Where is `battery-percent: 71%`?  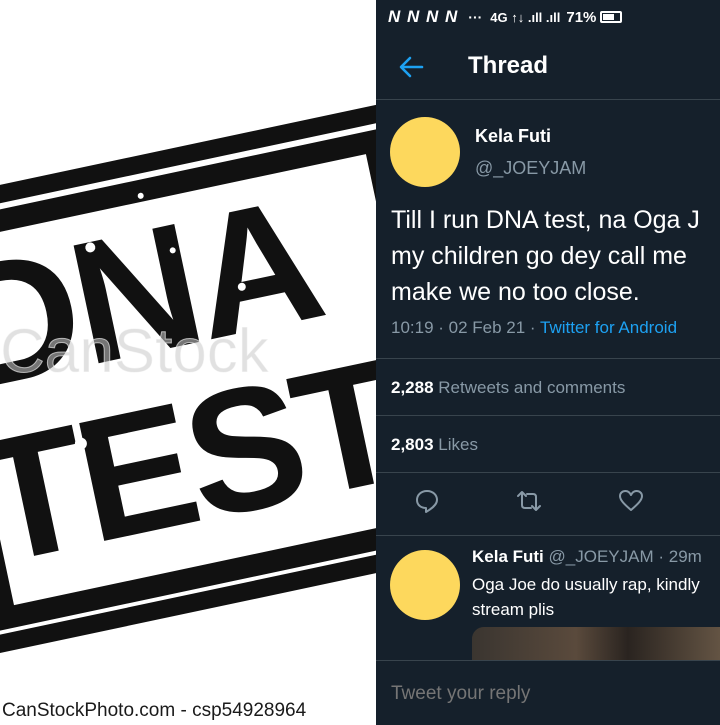
battery-percent: 71% is located at coordinates (581, 17).